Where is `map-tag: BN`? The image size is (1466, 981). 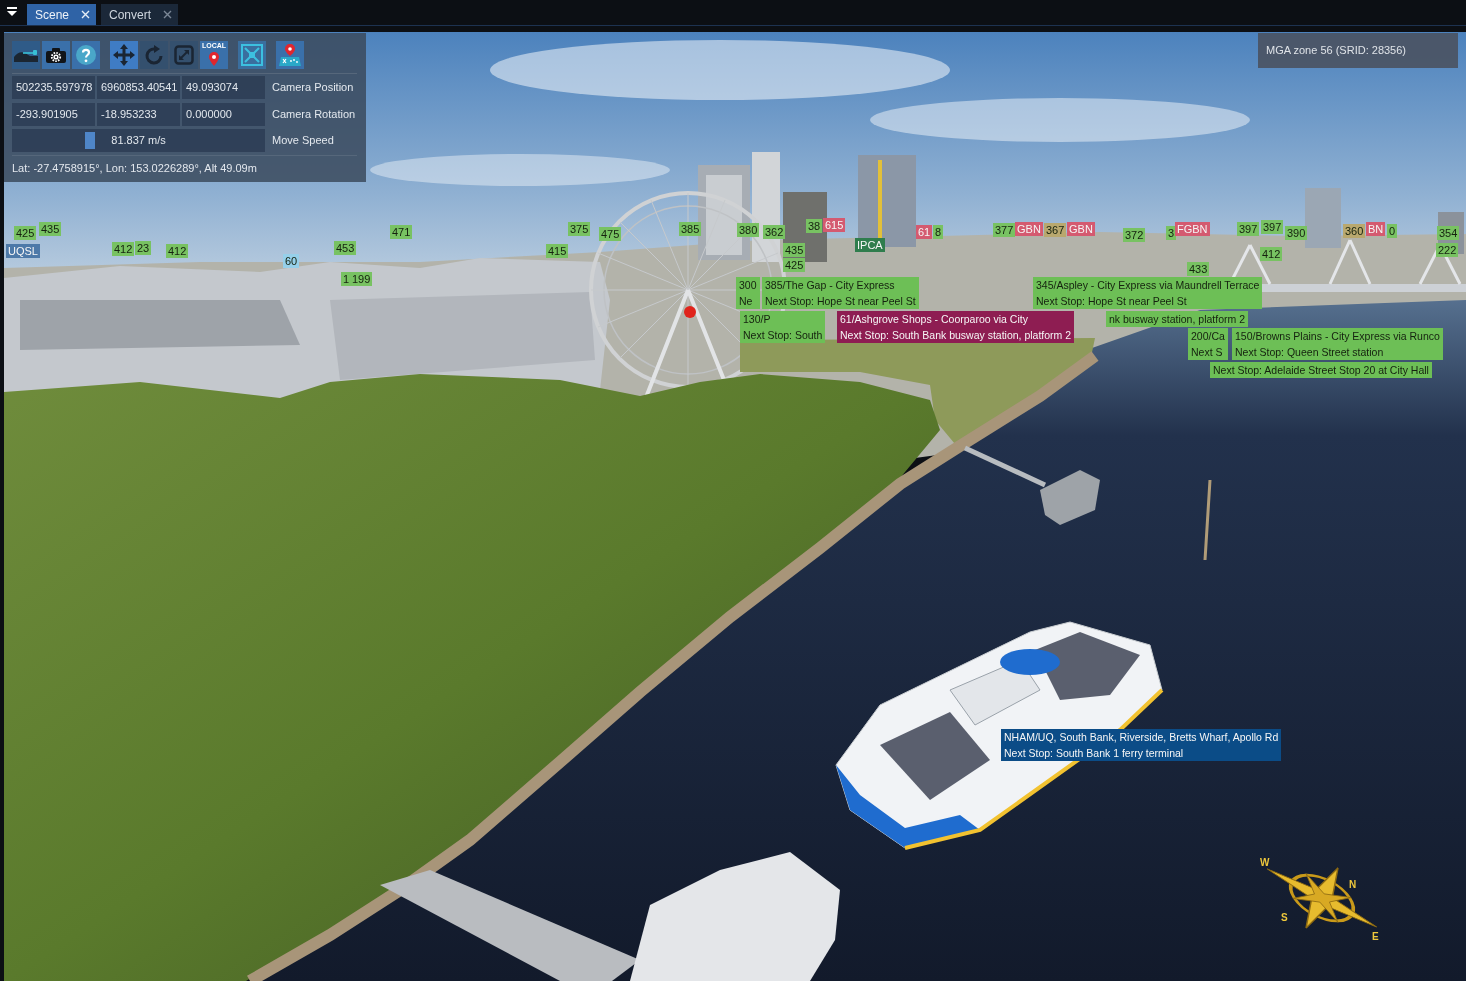 map-tag: BN is located at coordinates (1376, 229).